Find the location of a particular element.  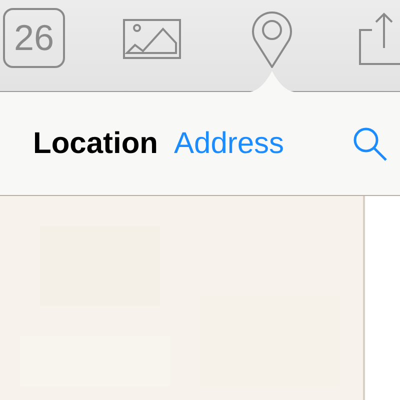

search-icon is located at coordinates (370, 144).